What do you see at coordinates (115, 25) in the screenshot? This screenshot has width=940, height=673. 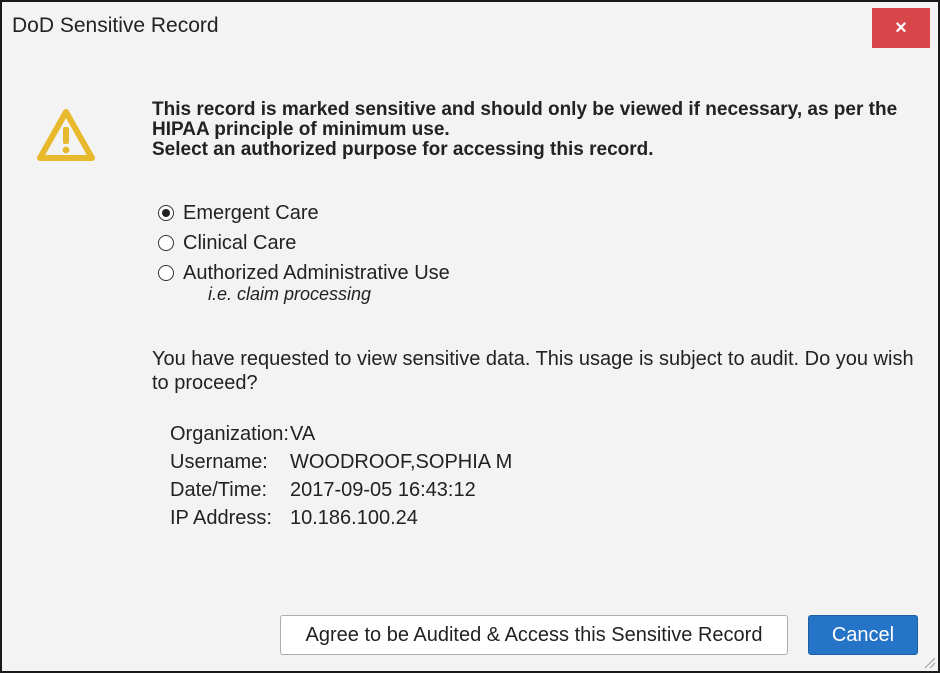 I see `dialog-title: DoD Sensitive Record` at bounding box center [115, 25].